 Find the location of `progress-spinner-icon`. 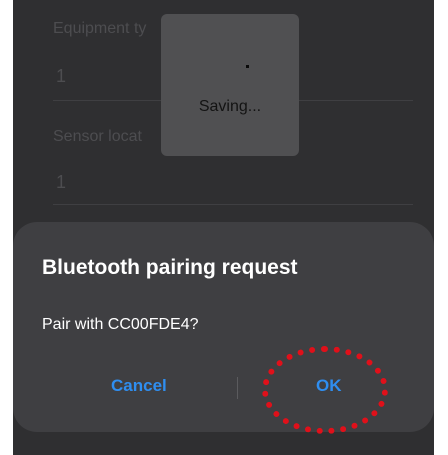

progress-spinner-icon is located at coordinates (247, 66).